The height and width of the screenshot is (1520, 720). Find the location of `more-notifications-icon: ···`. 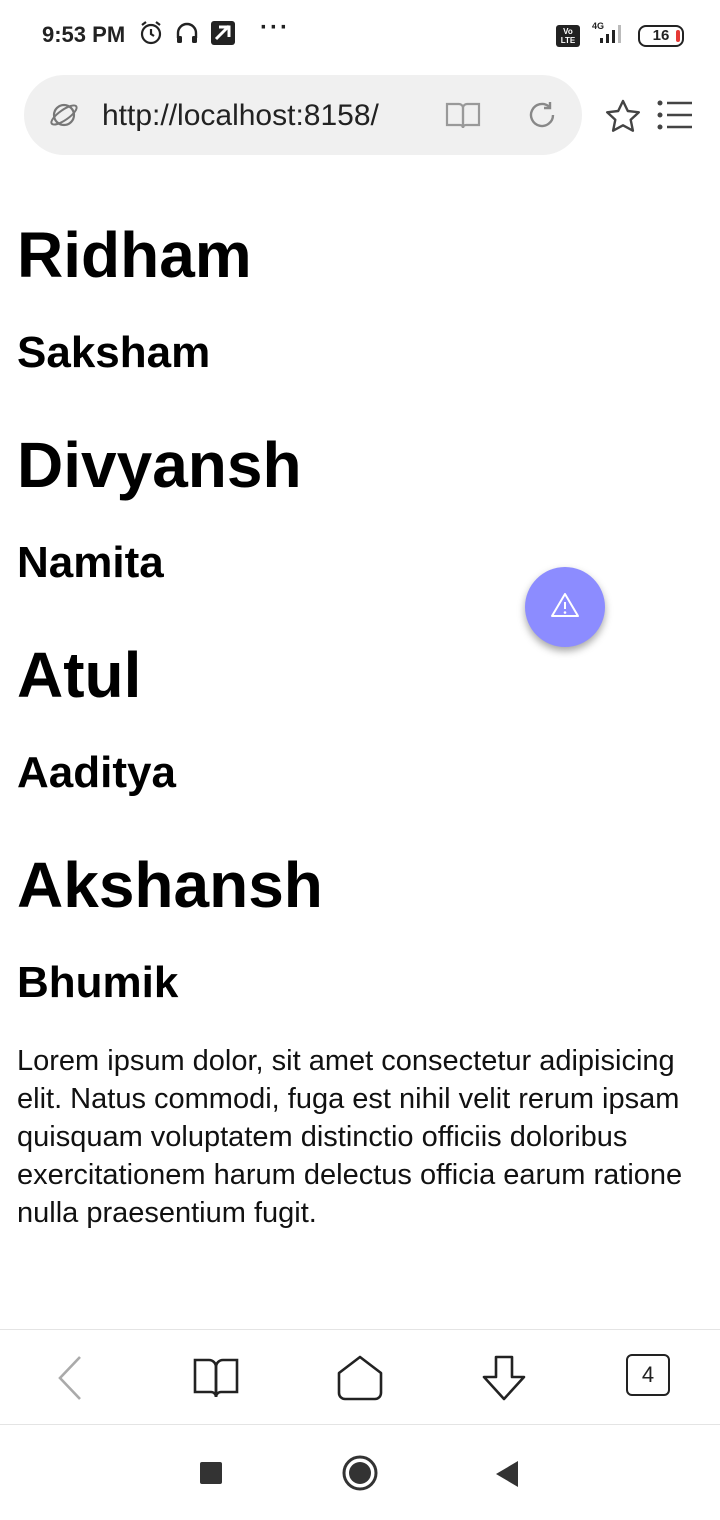

more-notifications-icon: ··· is located at coordinates (275, 27).